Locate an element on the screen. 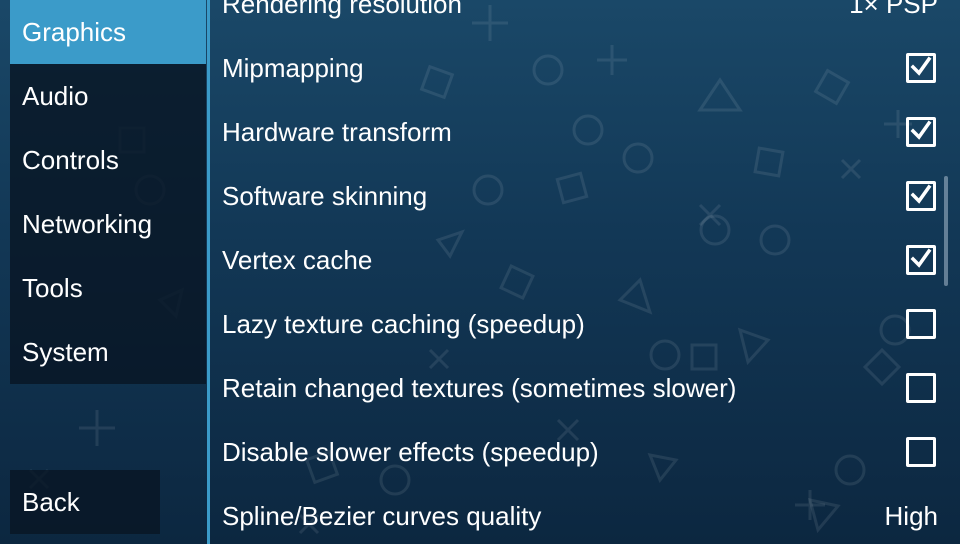  back-button: Back is located at coordinates (85, 502).